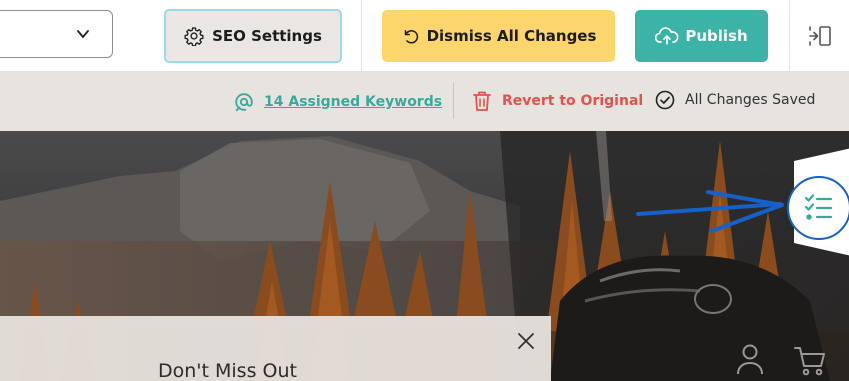 This screenshot has width=849, height=381. What do you see at coordinates (750, 359) in the screenshot?
I see `user-icon` at bounding box center [750, 359].